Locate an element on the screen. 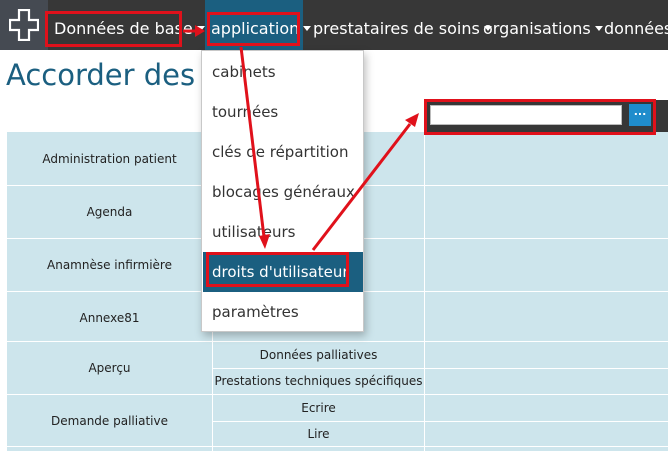 The image size is (668, 451). arrow-to-droits-utilisateur is located at coordinates (252, 142).